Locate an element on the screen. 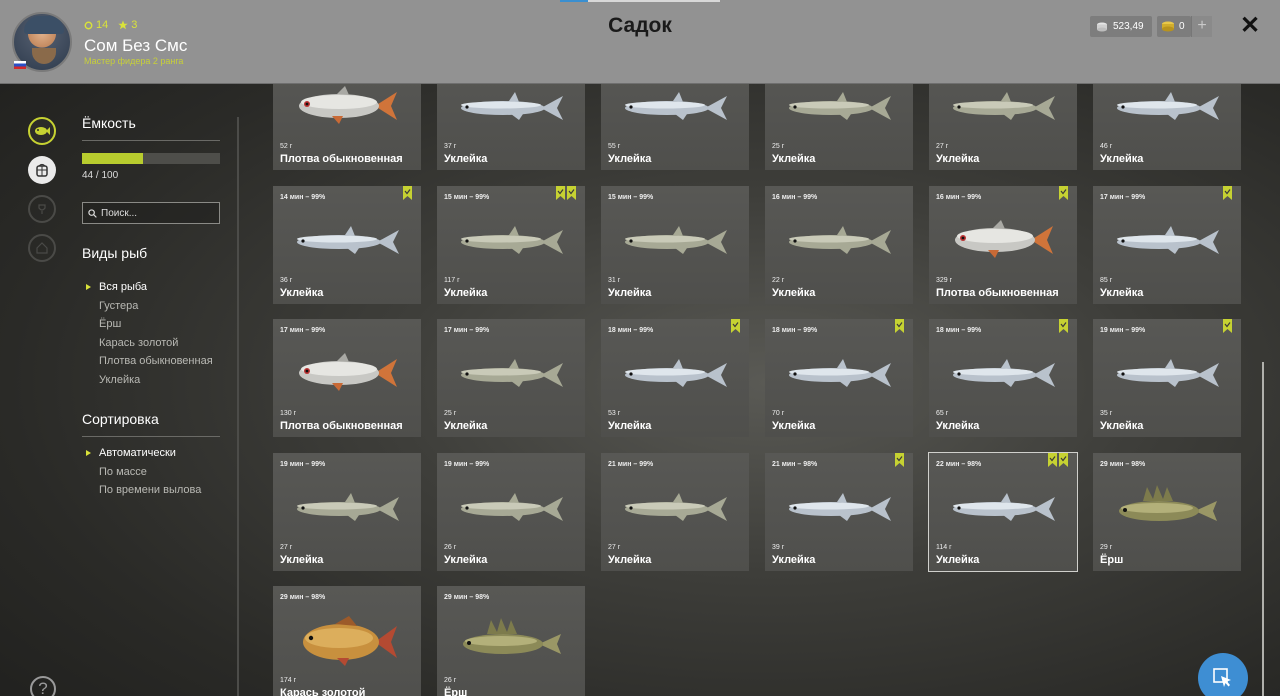 The height and width of the screenshot is (696, 1280). keepnet-fish-tab is located at coordinates (42, 131).